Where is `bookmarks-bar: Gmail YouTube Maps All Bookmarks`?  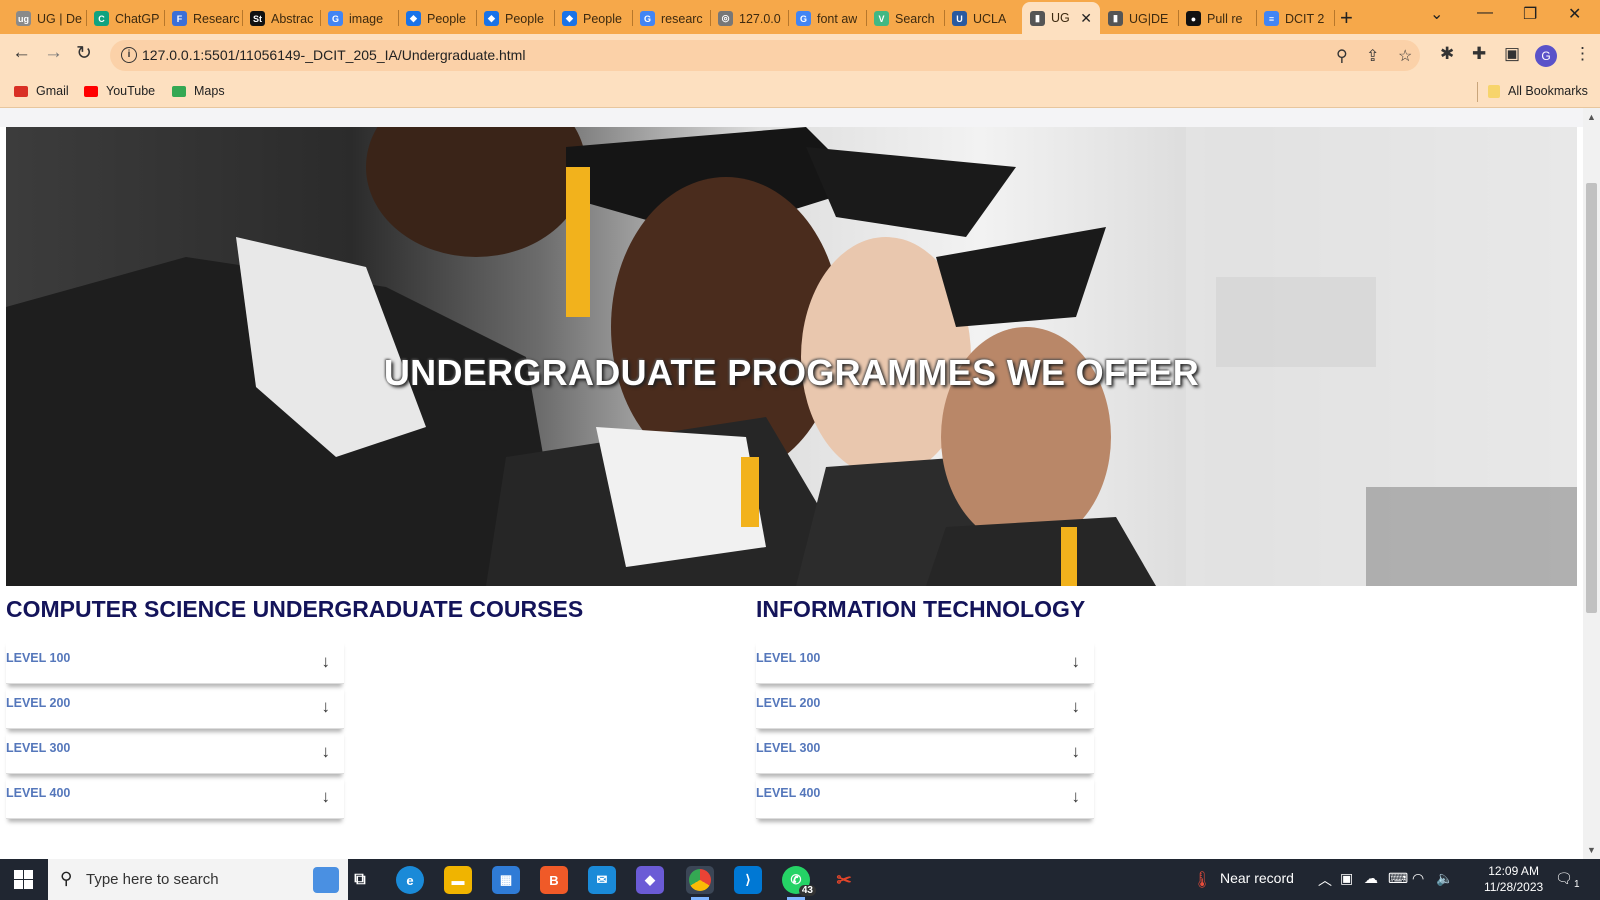 bookmarks-bar: Gmail YouTube Maps All Bookmarks is located at coordinates (800, 92).